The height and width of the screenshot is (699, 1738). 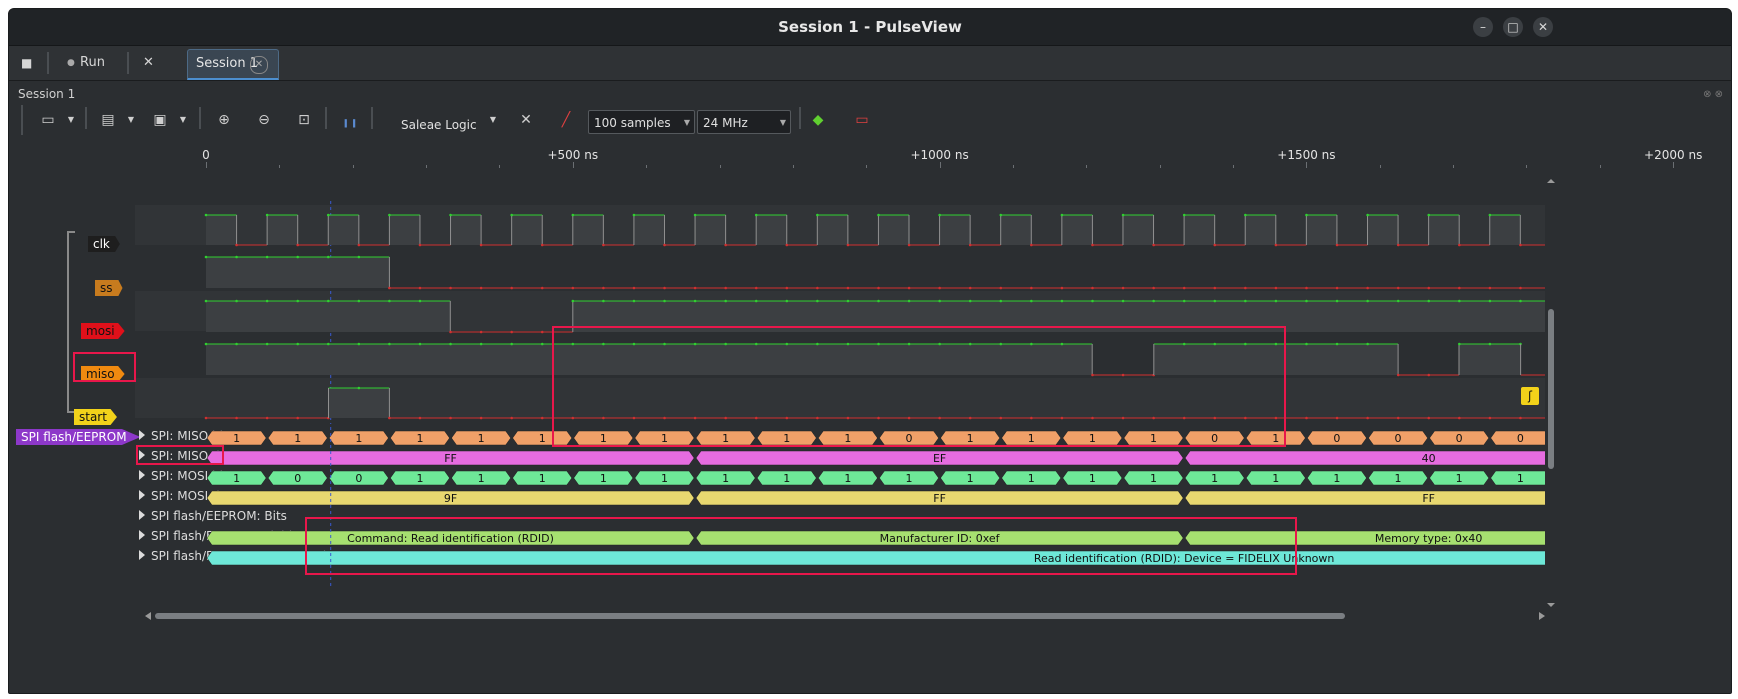 I want to click on samples-select: 100 samples ▼, so click(x=641, y=122).